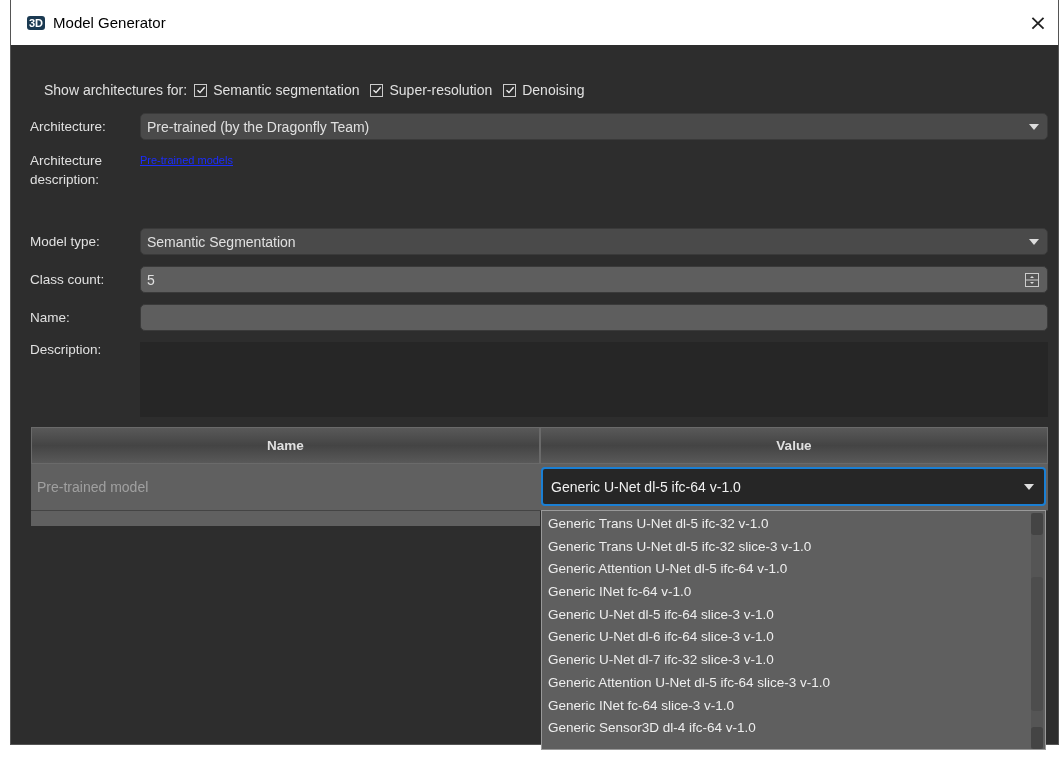 This screenshot has width=1059, height=778. I want to click on list-item: Generic INet fc-64 slice-3 v-1.0, so click(786, 706).